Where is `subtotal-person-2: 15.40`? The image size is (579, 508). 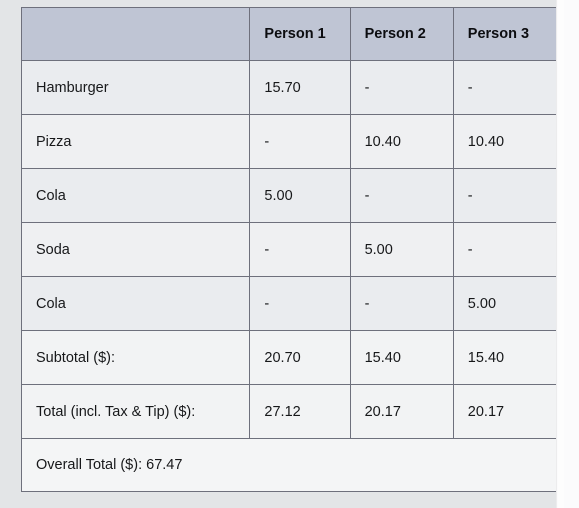 subtotal-person-2: 15.40 is located at coordinates (401, 357).